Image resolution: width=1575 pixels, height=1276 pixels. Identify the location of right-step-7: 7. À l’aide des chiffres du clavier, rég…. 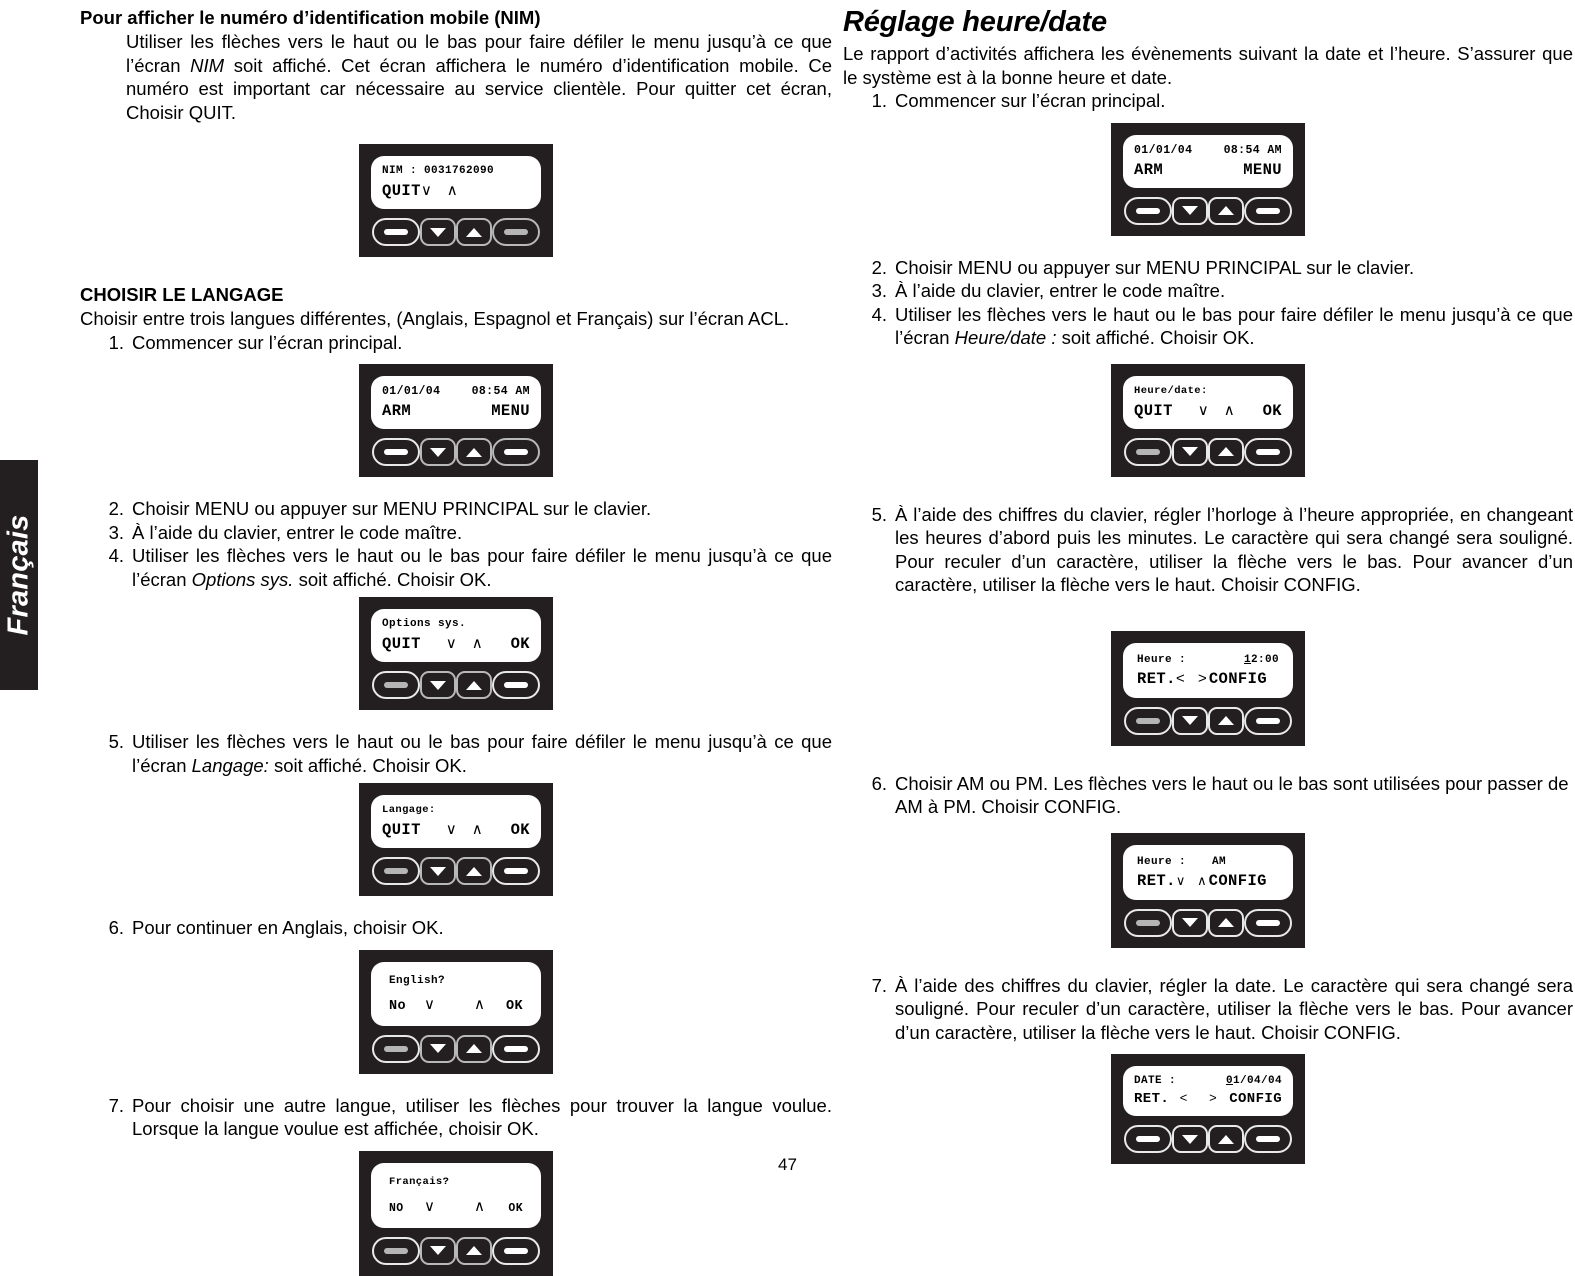
(1221, 1009).